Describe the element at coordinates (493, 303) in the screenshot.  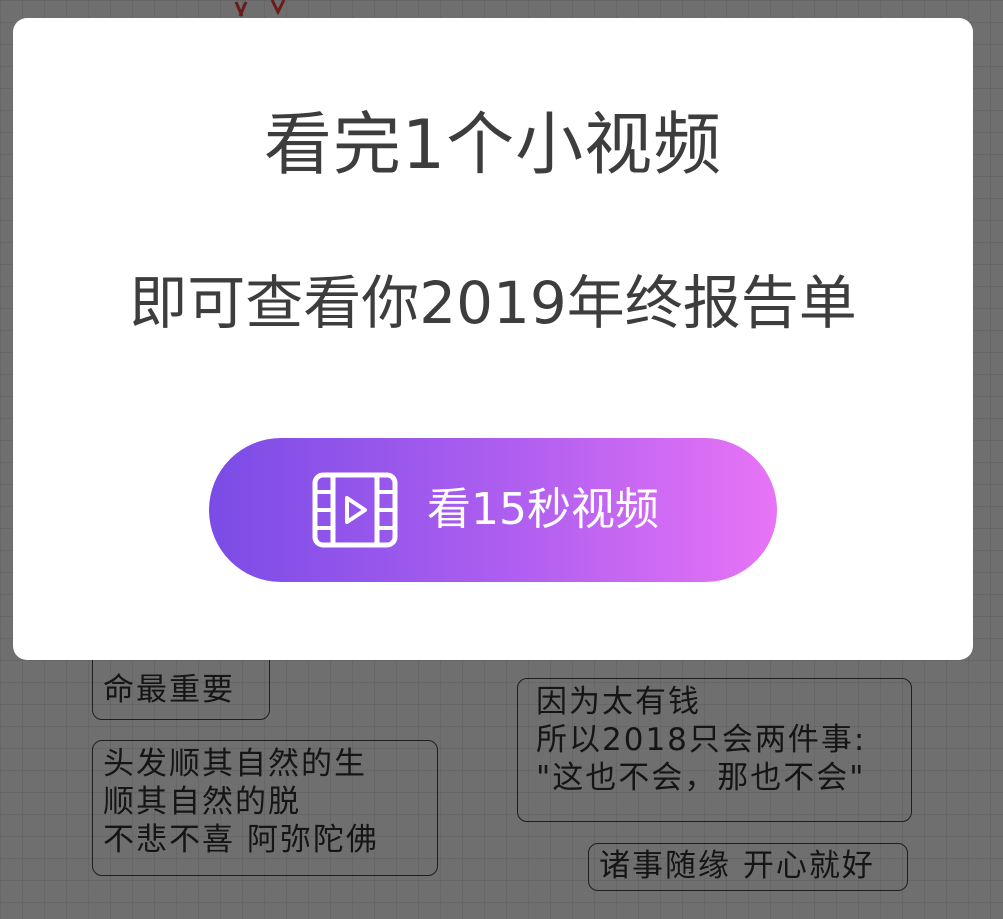
I see `dialog-subtitle: 即可查看你2019年终报告单` at that location.